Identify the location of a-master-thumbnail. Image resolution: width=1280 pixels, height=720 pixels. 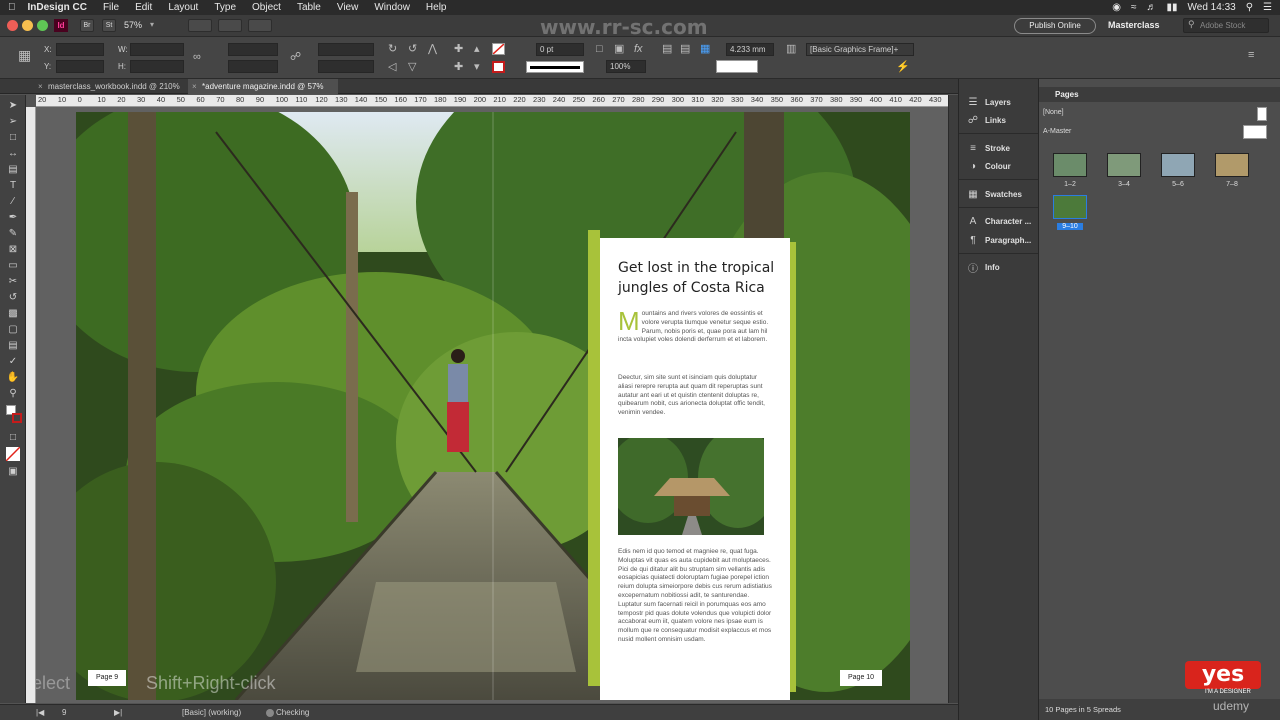
(1255, 132).